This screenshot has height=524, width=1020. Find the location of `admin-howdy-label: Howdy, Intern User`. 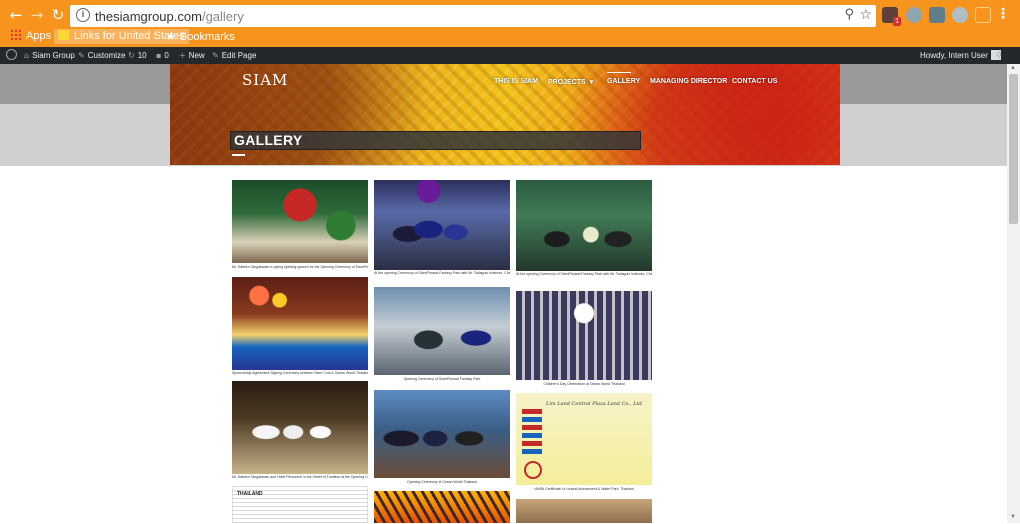

admin-howdy-label: Howdy, Intern User is located at coordinates (954, 55).